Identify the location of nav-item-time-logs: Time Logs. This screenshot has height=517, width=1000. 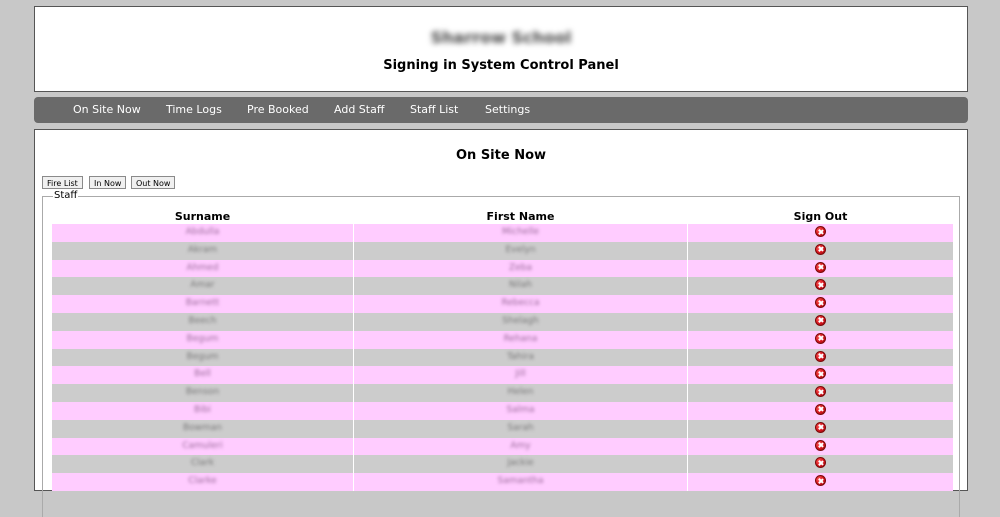
(194, 110).